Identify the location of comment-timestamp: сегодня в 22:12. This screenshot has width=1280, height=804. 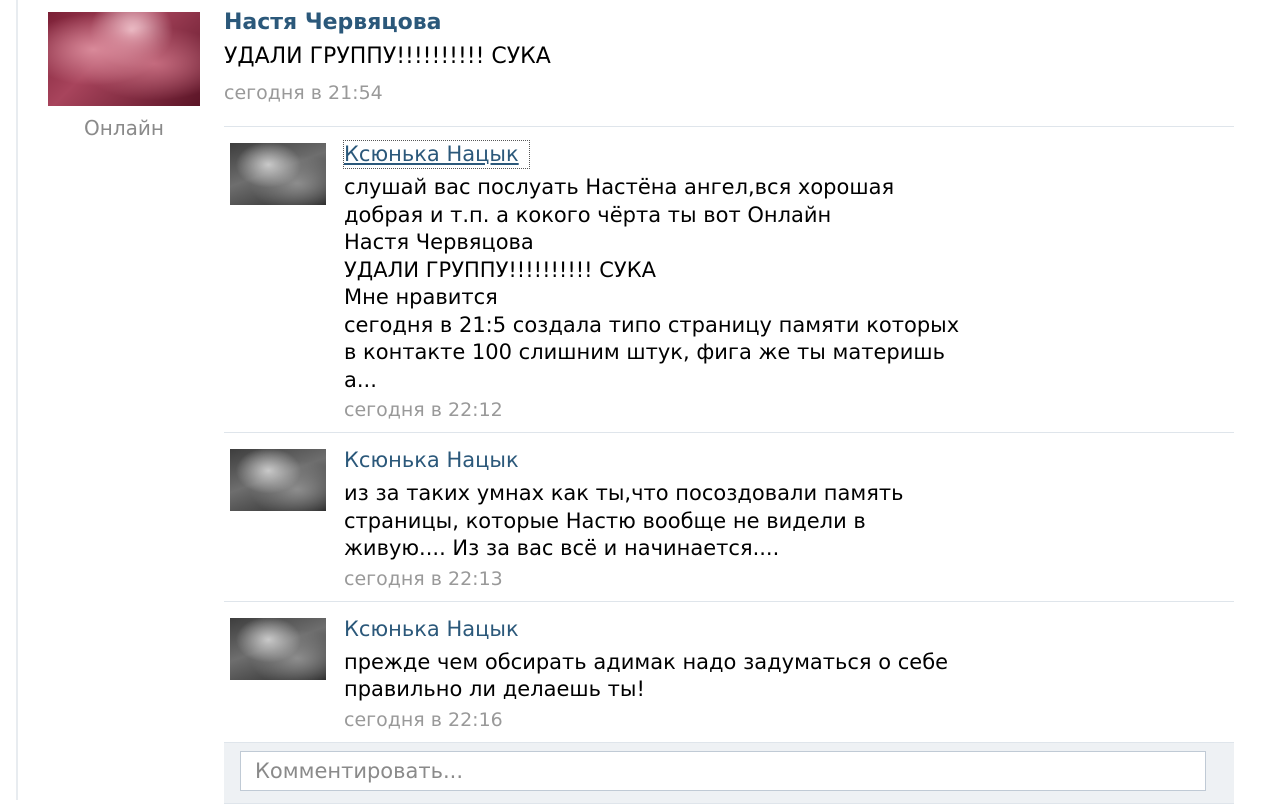
(789, 410).